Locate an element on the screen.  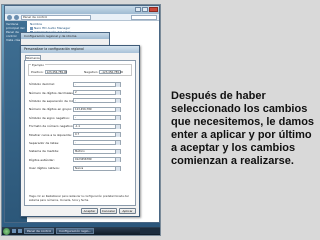
setting-row: Sistema de medida: Métrico is located at coordinates (80, 151).